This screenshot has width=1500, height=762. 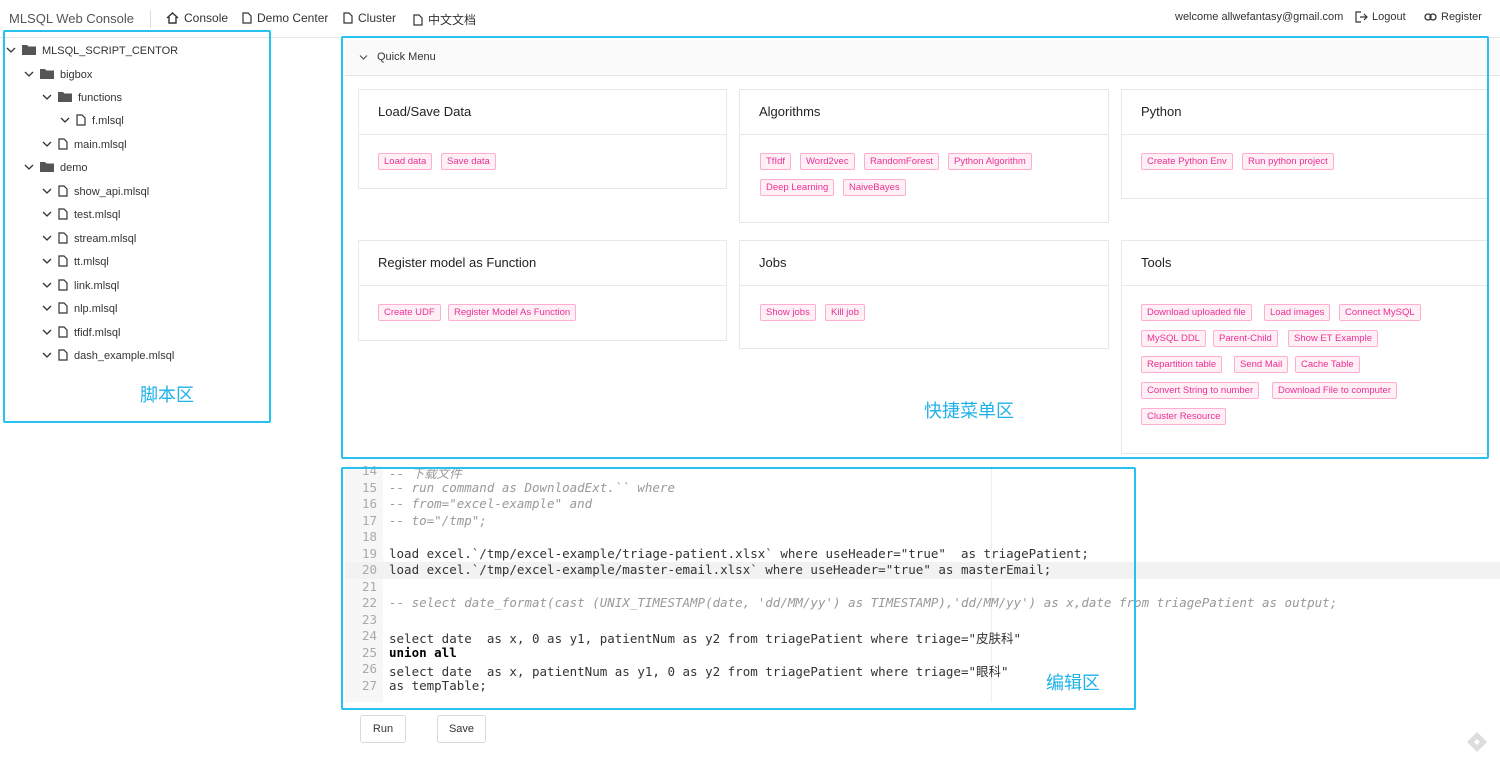 What do you see at coordinates (969, 411) in the screenshot?
I see `menu-zone-label: 快捷菜单区` at bounding box center [969, 411].